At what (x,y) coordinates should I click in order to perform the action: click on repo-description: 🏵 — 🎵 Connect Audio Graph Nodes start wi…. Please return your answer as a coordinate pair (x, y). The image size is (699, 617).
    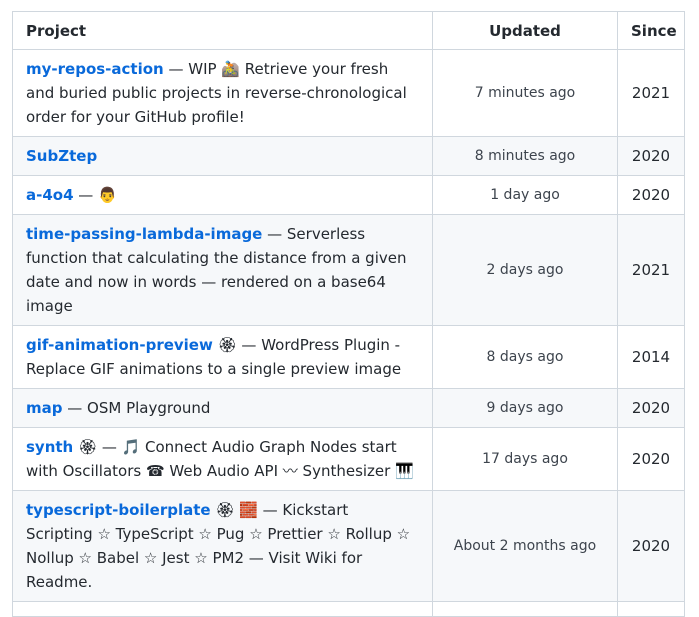
    Looking at the image, I should click on (220, 459).